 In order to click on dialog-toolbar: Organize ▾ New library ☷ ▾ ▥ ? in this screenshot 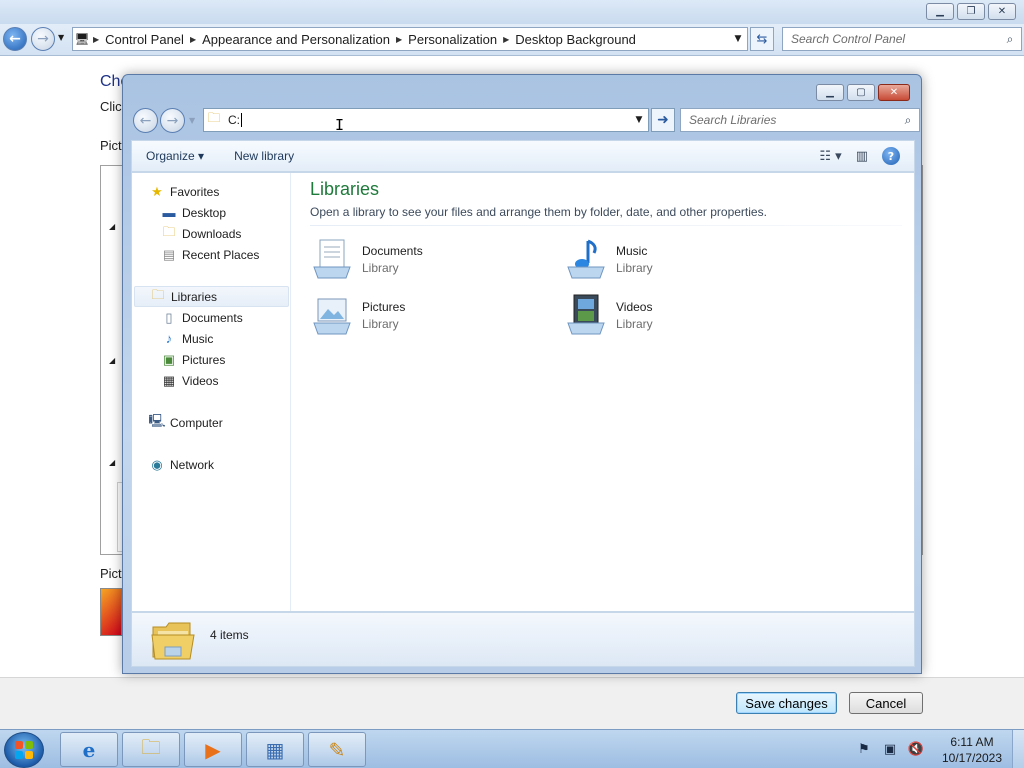, I will do `click(523, 156)`.